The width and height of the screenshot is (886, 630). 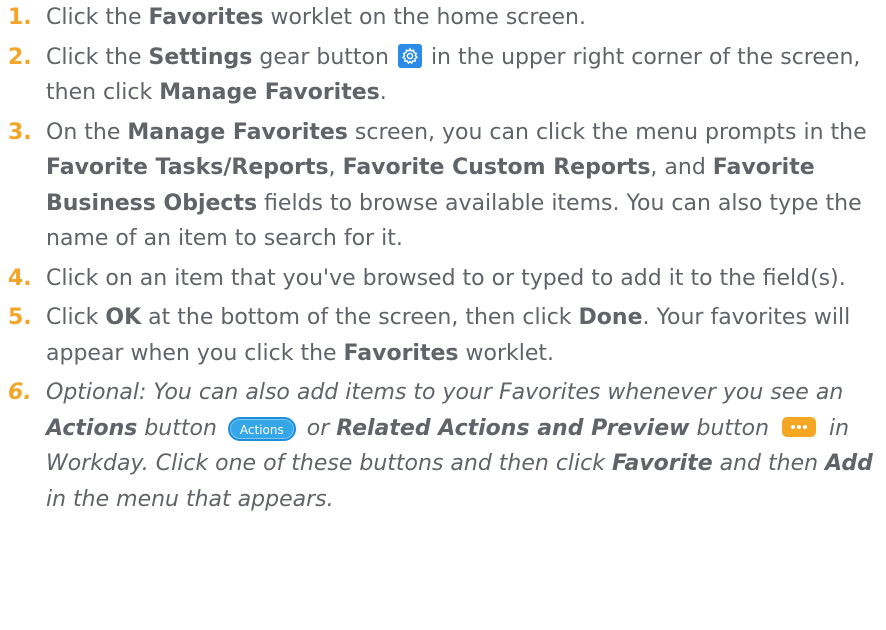 What do you see at coordinates (20, 132) in the screenshot?
I see `step-number: 3.` at bounding box center [20, 132].